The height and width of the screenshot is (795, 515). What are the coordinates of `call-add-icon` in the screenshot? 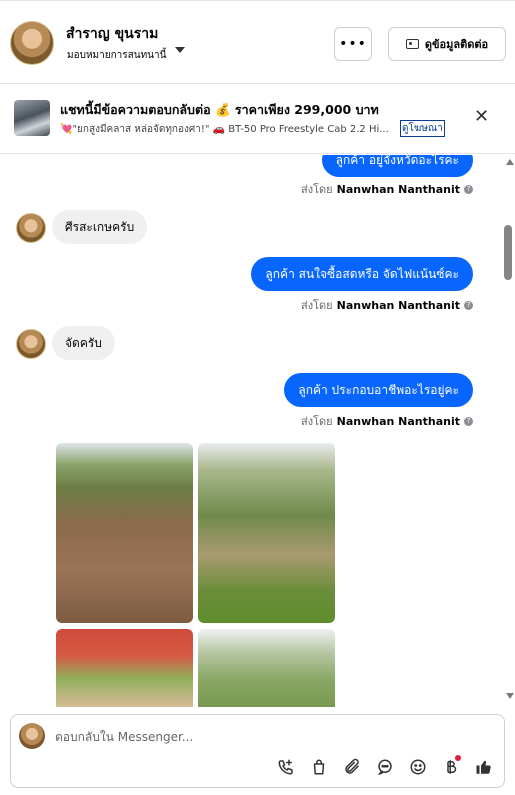 It's located at (286, 767).